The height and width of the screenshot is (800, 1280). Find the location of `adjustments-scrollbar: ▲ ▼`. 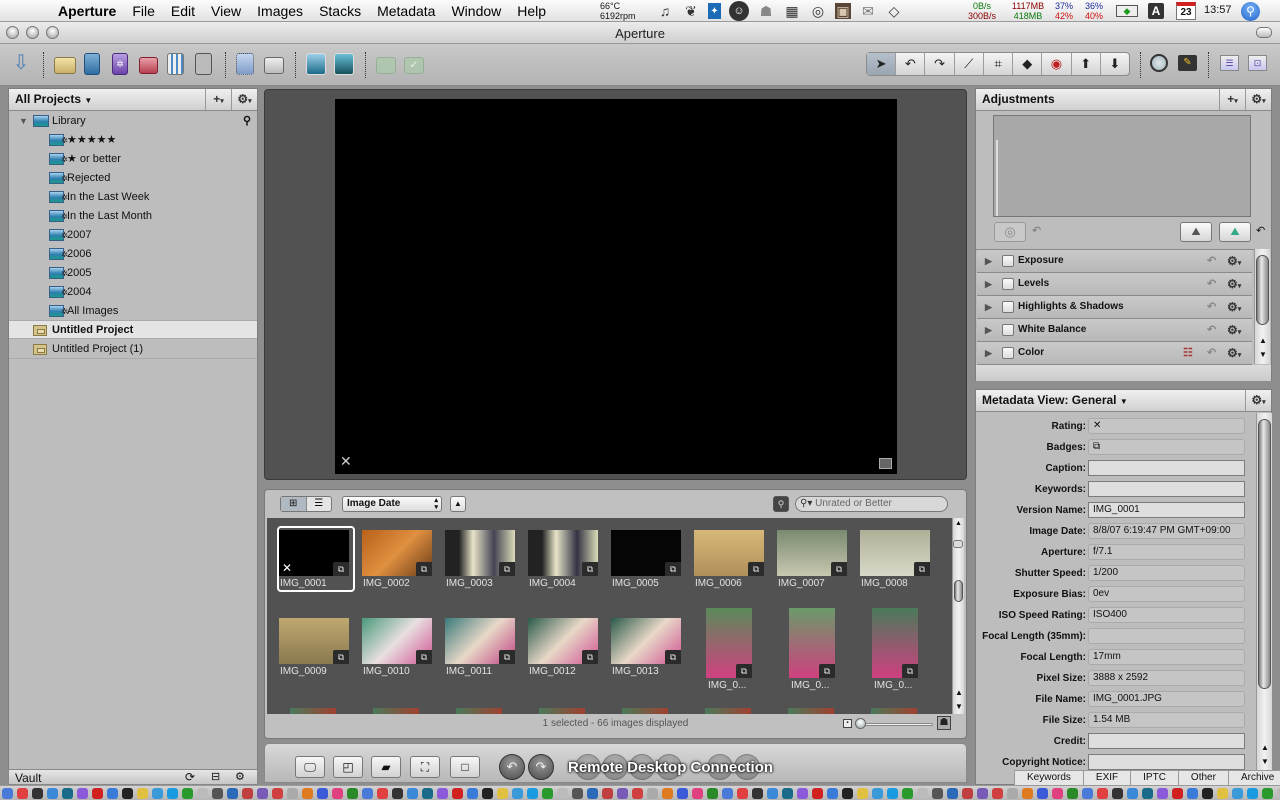

adjustments-scrollbar: ▲ ▼ is located at coordinates (1262, 306).